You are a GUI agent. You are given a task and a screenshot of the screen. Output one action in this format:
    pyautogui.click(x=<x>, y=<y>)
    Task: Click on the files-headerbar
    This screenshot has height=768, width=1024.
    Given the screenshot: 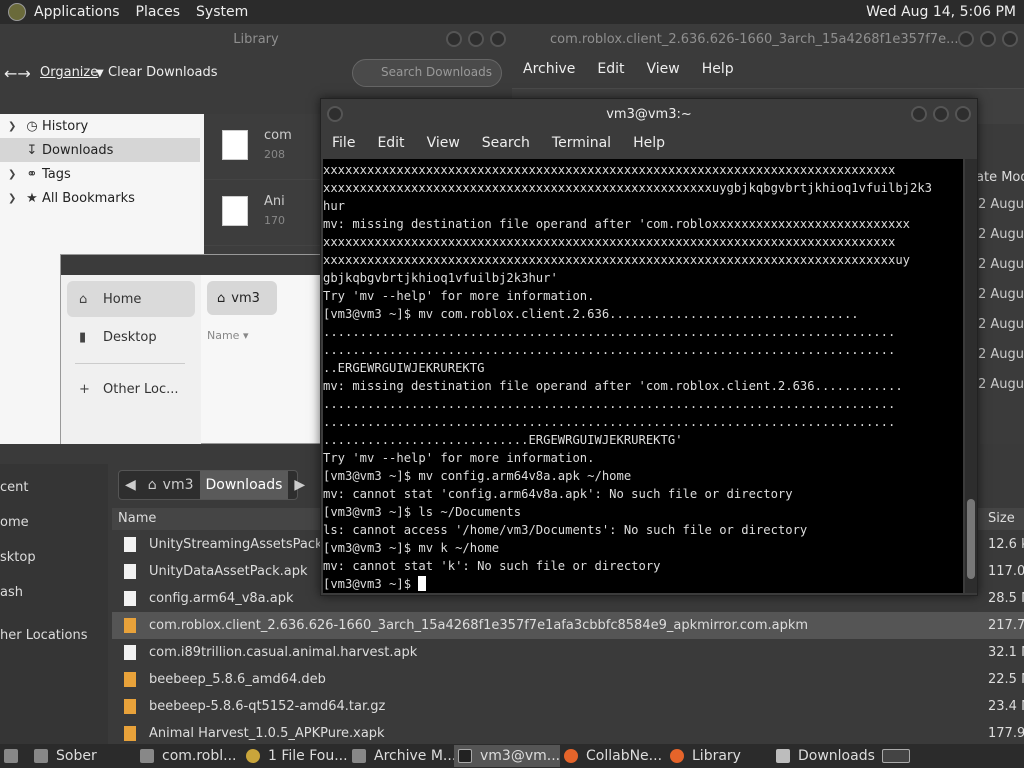 What is the action you would take?
    pyautogui.click(x=196, y=265)
    